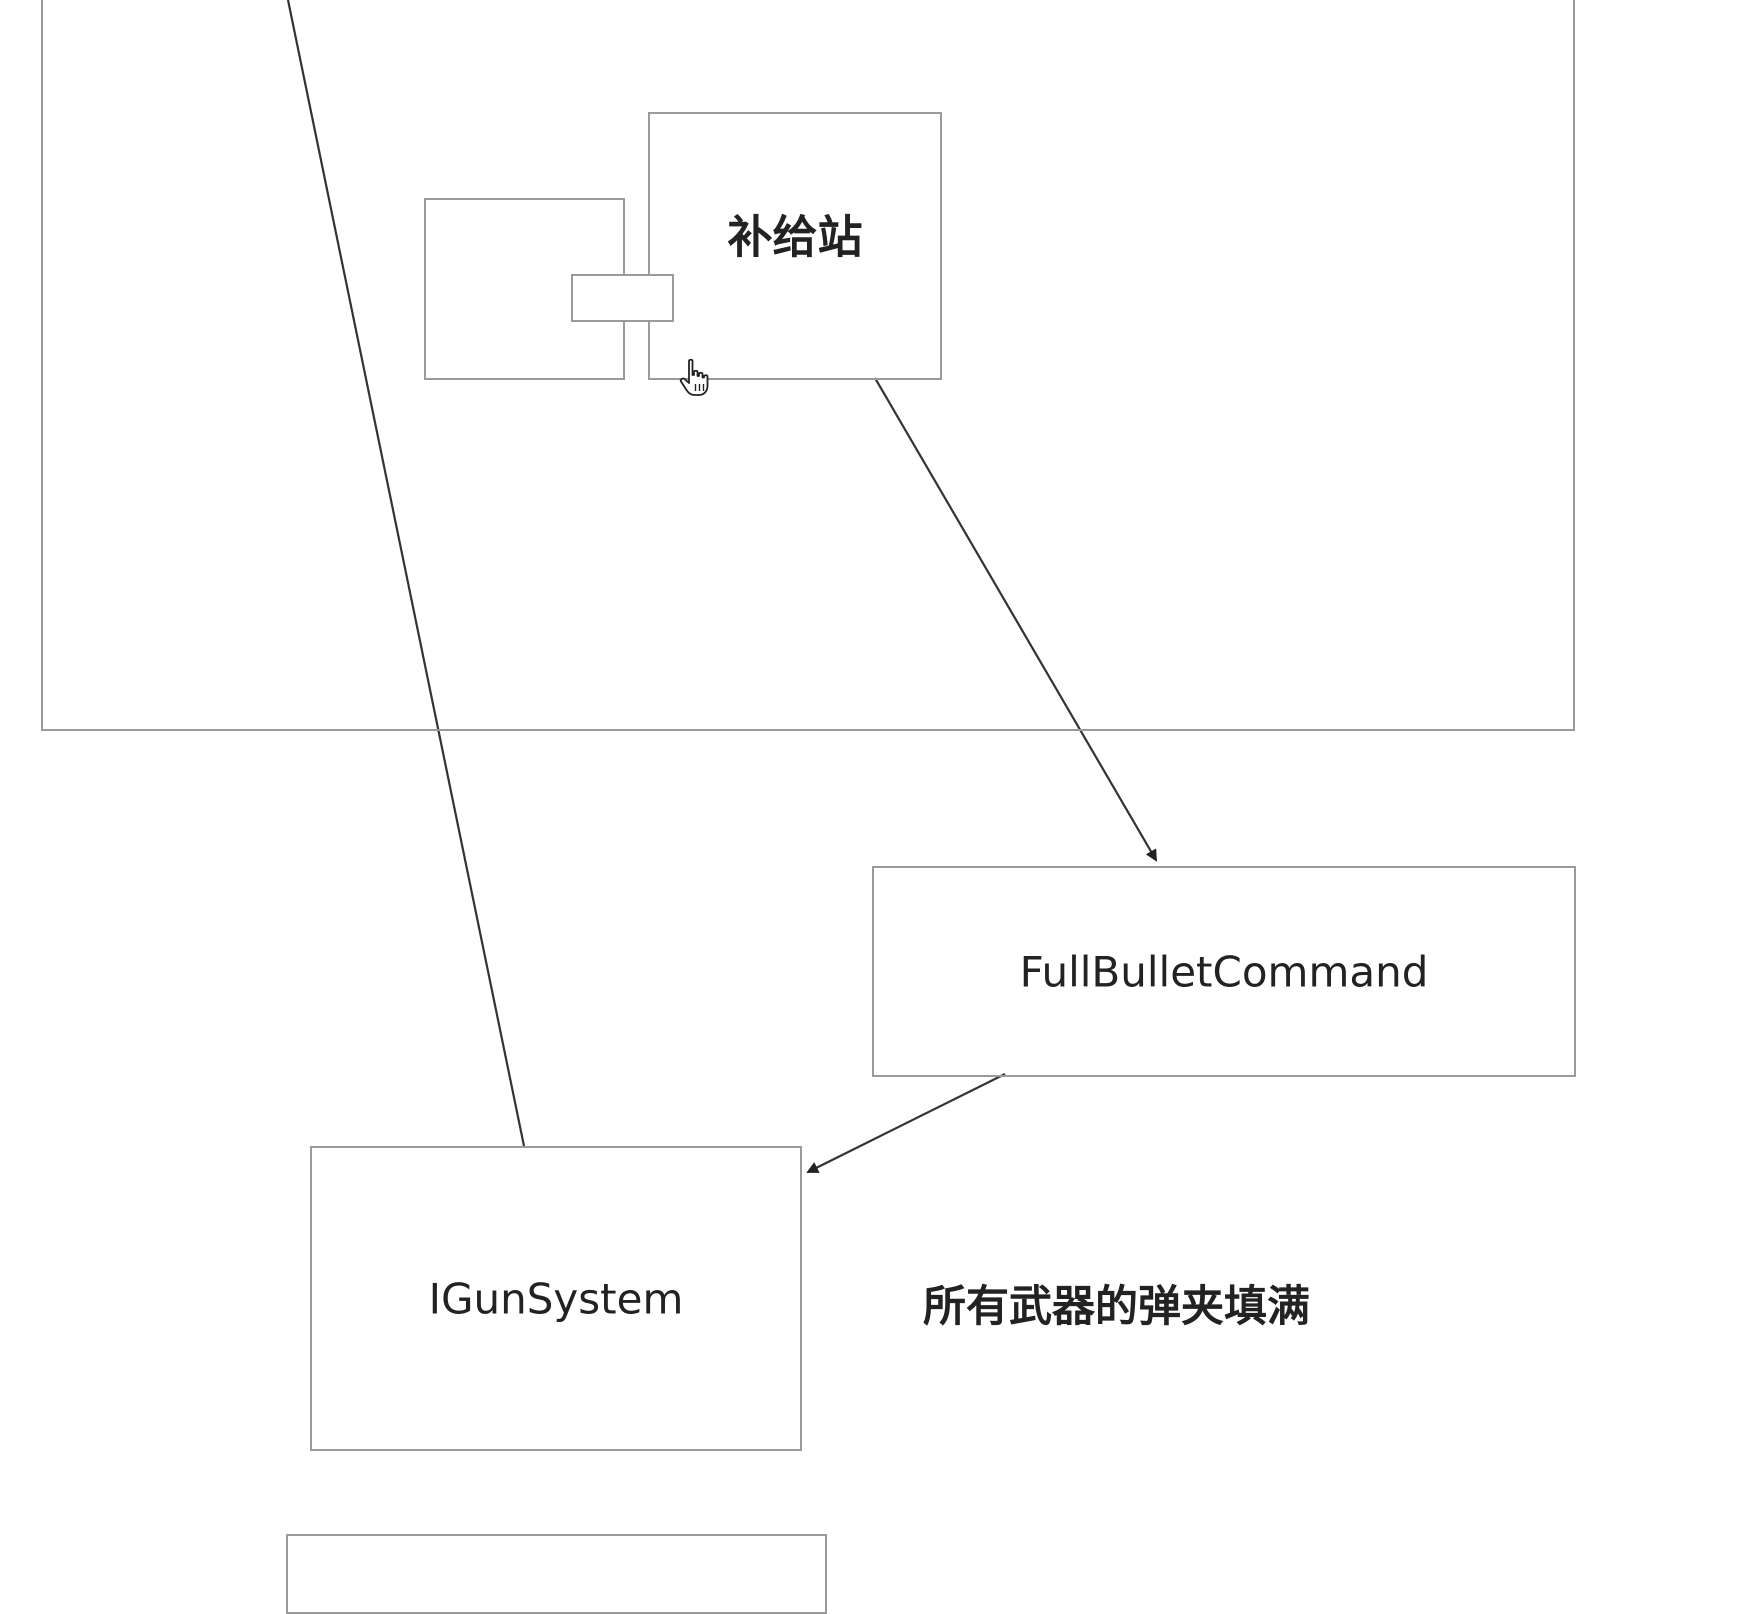  I want to click on supply-station-label: 补给站, so click(795, 237).